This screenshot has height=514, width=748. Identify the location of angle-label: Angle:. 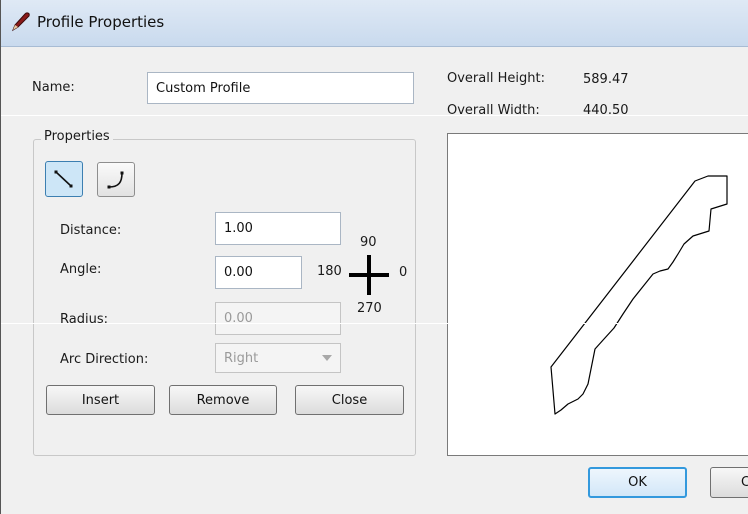
(81, 269).